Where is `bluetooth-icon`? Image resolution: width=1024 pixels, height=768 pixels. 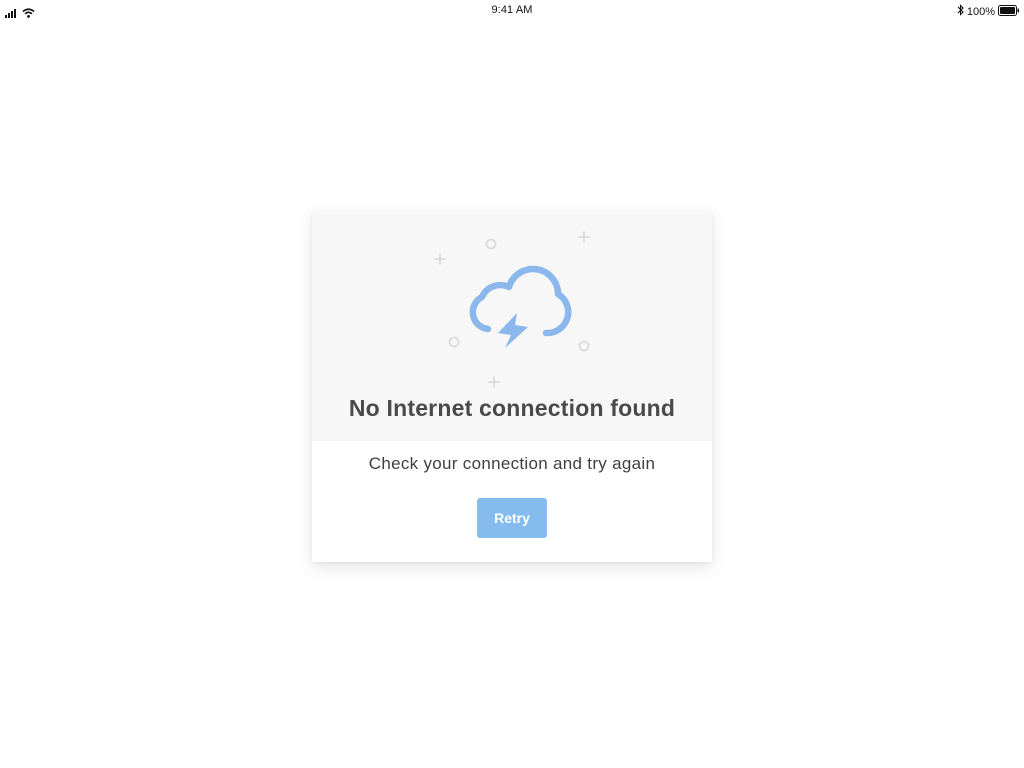 bluetooth-icon is located at coordinates (960, 11).